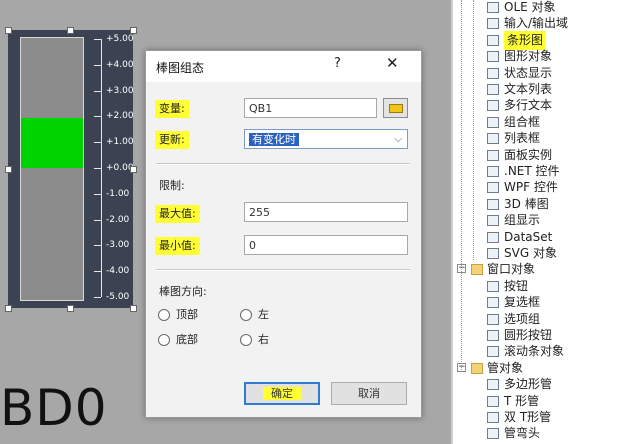 The width and height of the screenshot is (627, 444). Describe the element at coordinates (493, 73) in the screenshot. I see `status-display-icon` at that location.